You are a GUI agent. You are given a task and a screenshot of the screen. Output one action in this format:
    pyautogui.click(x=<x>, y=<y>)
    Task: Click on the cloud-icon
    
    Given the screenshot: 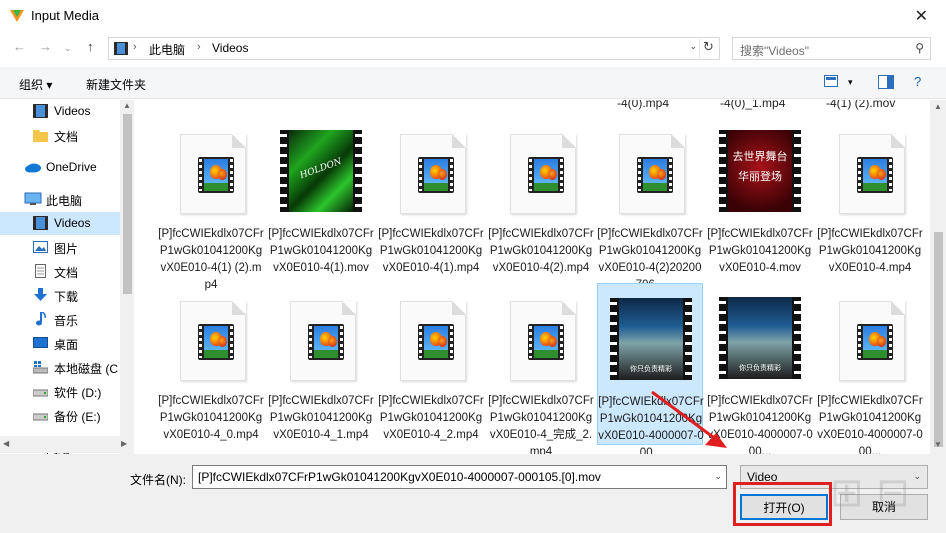 What is the action you would take?
    pyautogui.click(x=33, y=168)
    